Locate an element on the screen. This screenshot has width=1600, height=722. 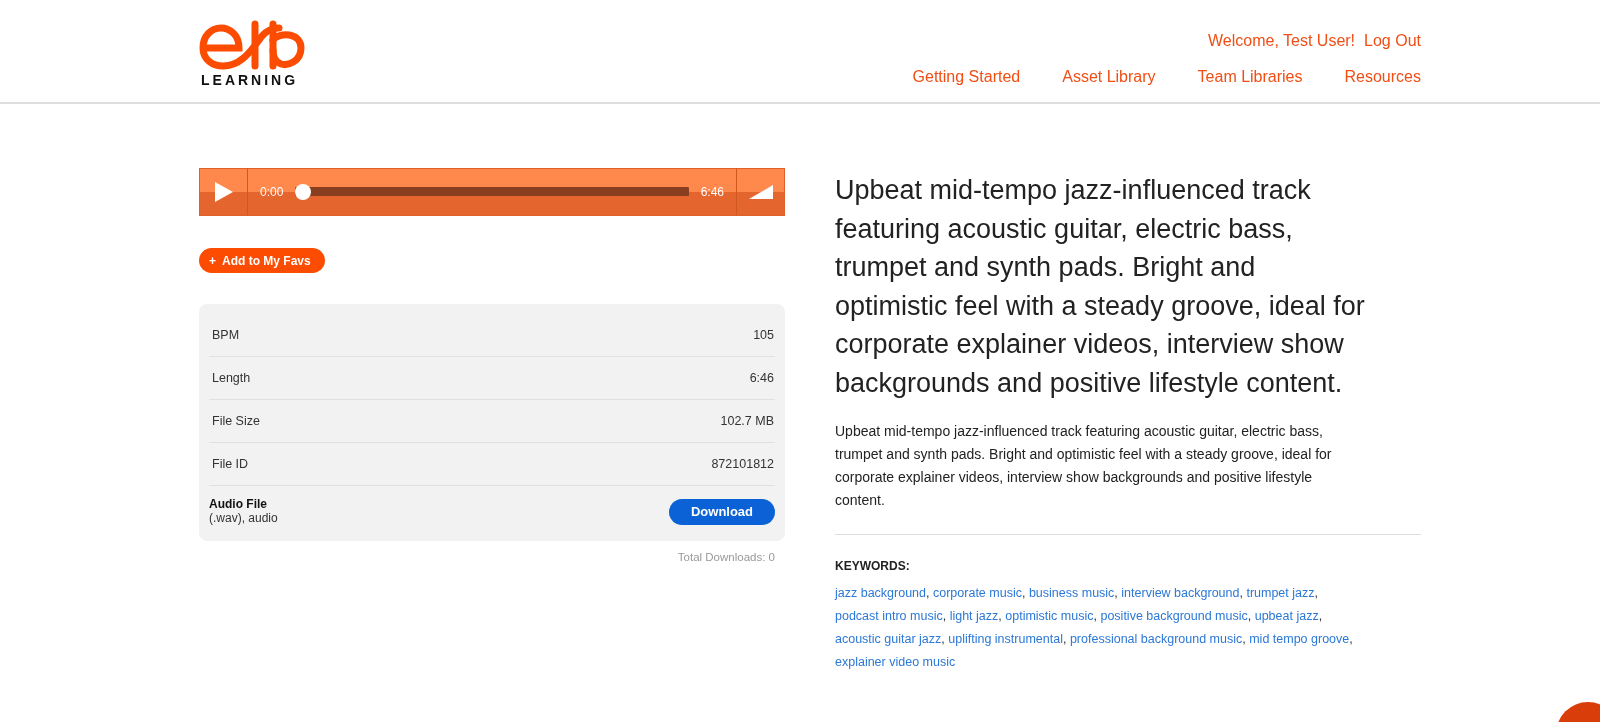
keywords-title: KEYWORDS: is located at coordinates (873, 566).